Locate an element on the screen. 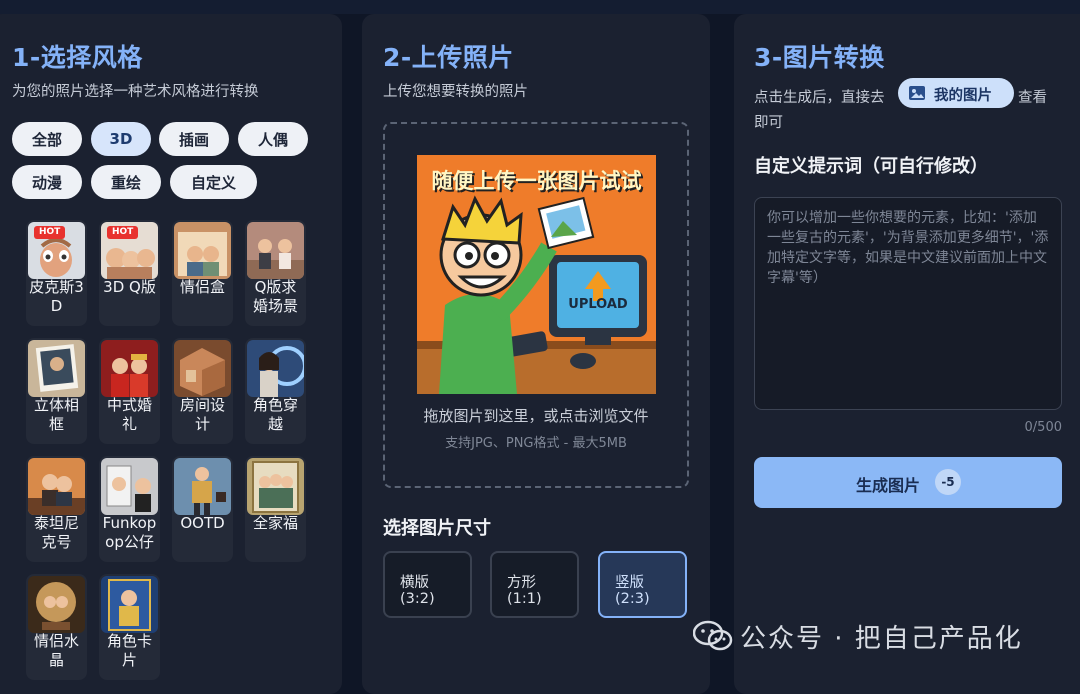  style-tile-3d-frame: 立体相框 is located at coordinates (56, 391).